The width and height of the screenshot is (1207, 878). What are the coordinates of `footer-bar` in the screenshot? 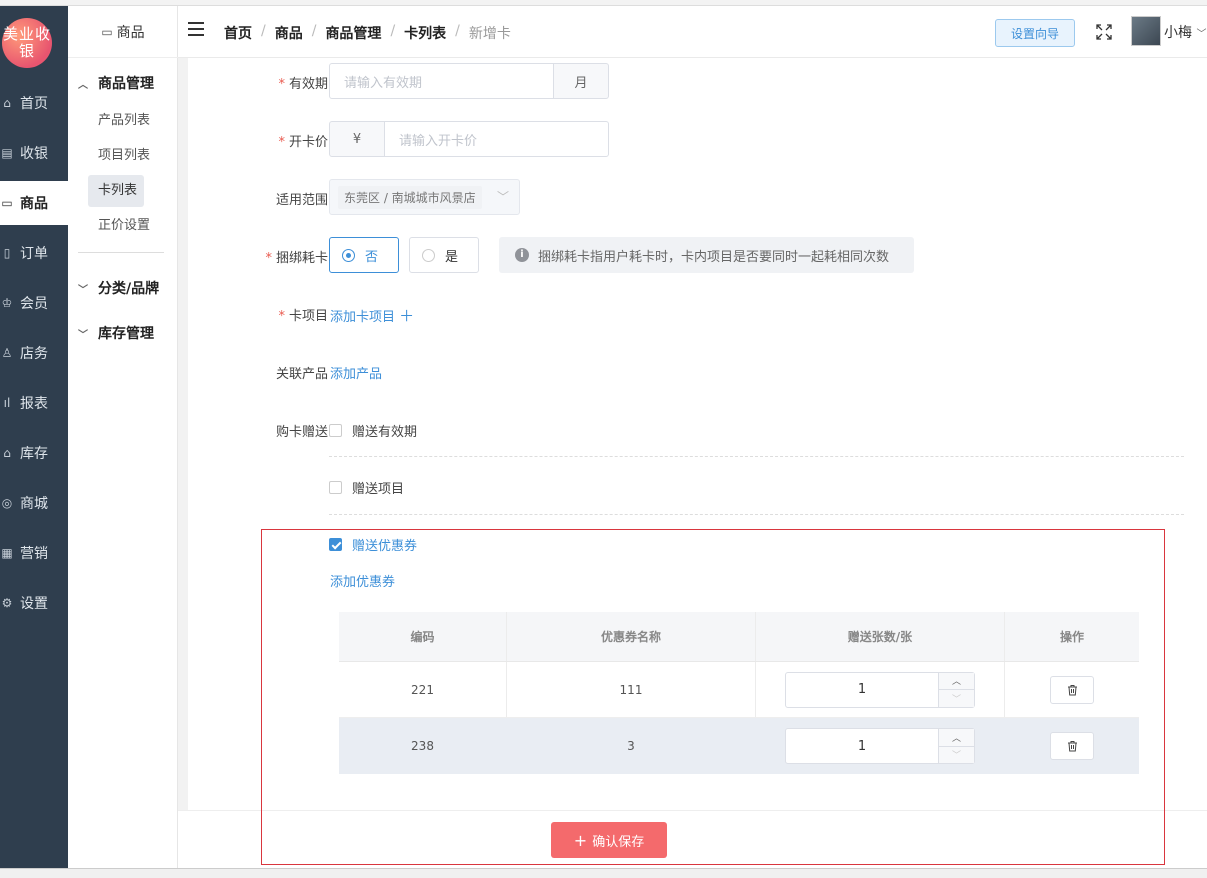 It's located at (692, 839).